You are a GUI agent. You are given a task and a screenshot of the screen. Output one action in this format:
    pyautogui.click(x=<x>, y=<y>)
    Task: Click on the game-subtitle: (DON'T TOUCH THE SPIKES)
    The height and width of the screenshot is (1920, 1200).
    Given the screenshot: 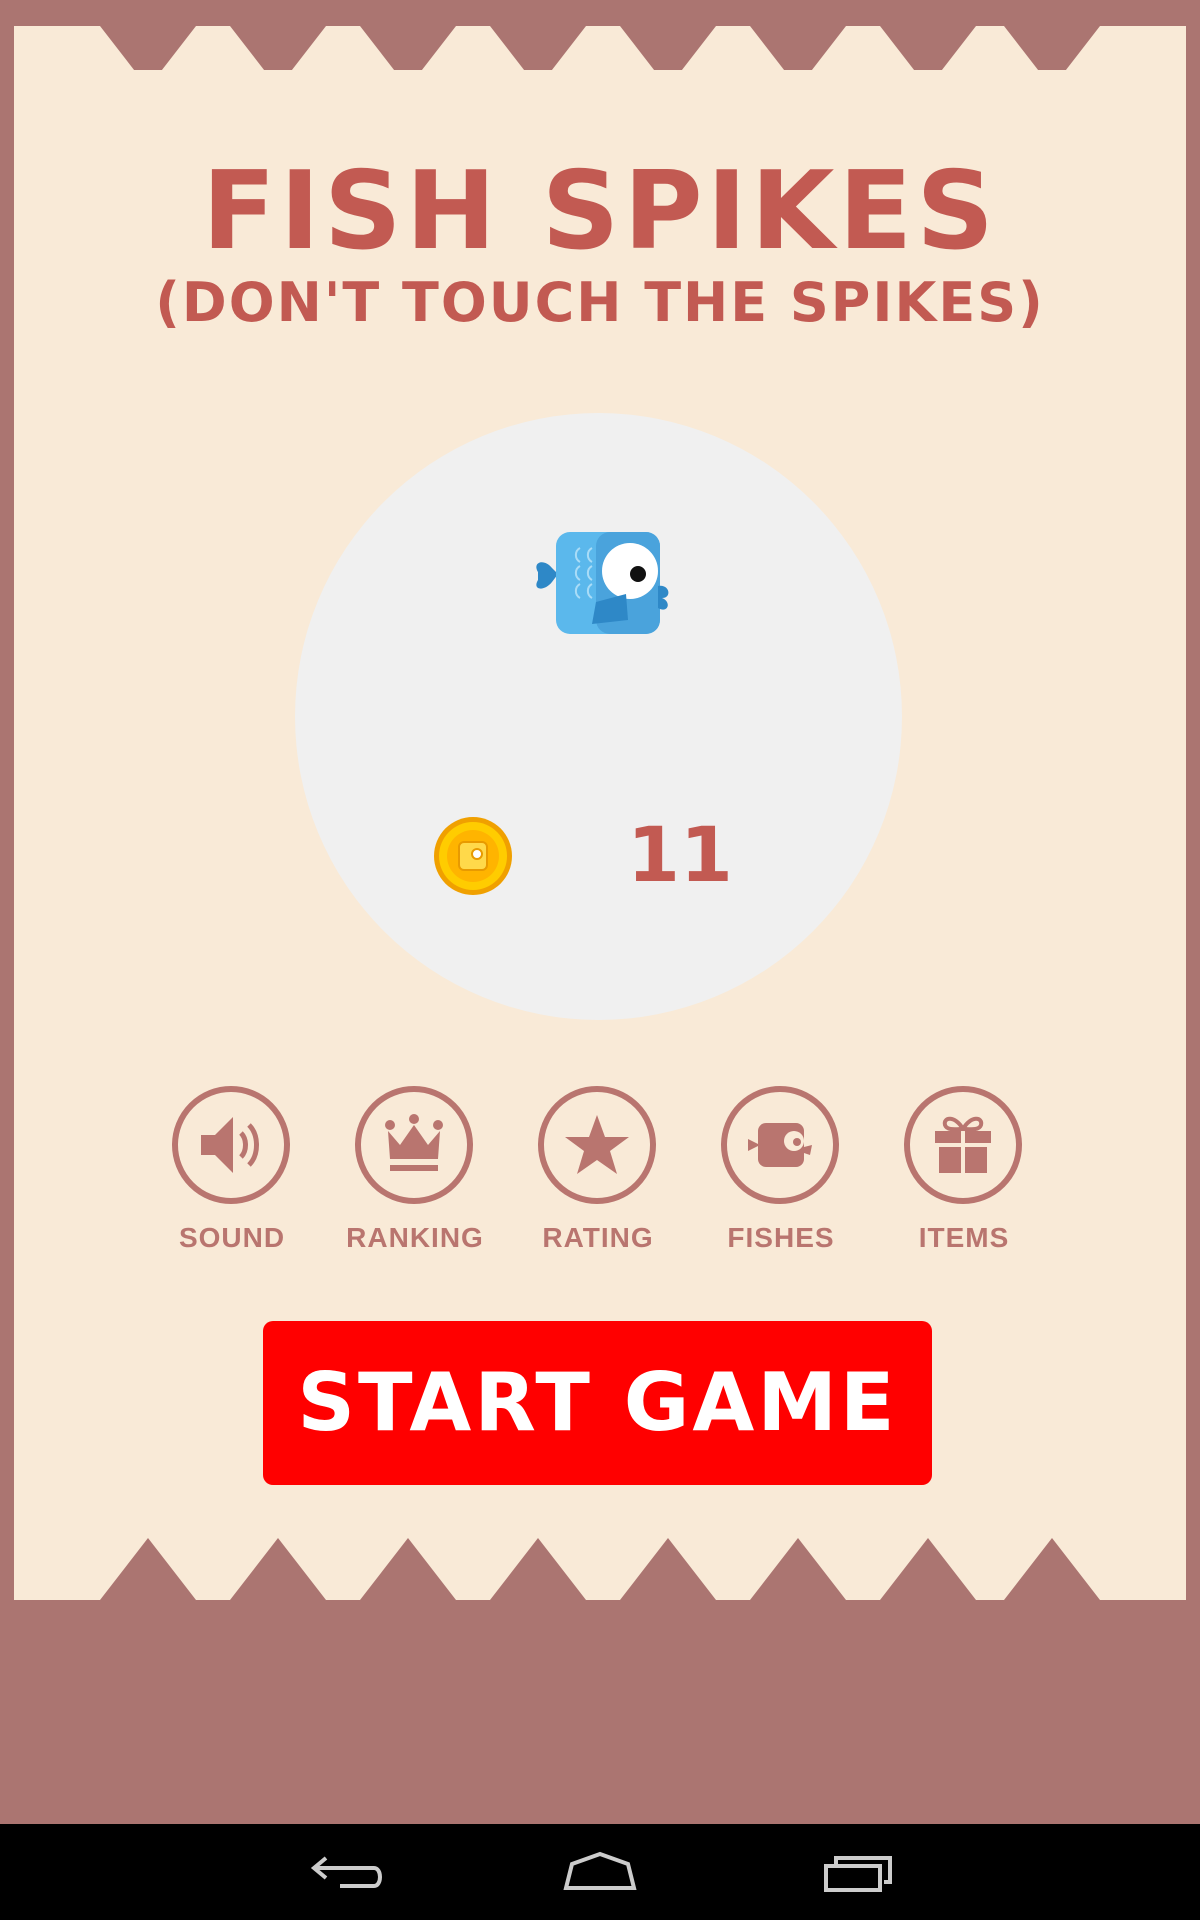 What is the action you would take?
    pyautogui.click(x=600, y=302)
    